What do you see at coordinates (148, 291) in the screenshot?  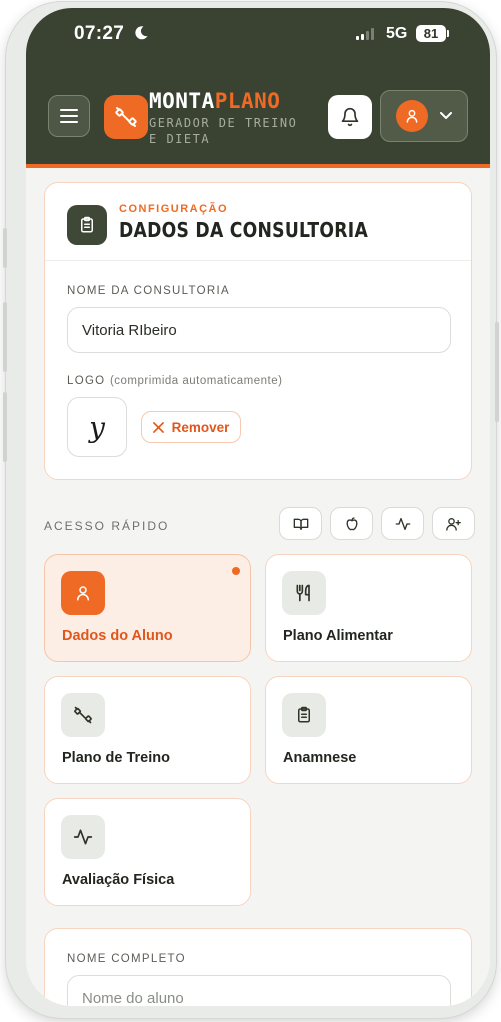 I see `consultancy-name-label: NOME DA CONSULTORIA` at bounding box center [148, 291].